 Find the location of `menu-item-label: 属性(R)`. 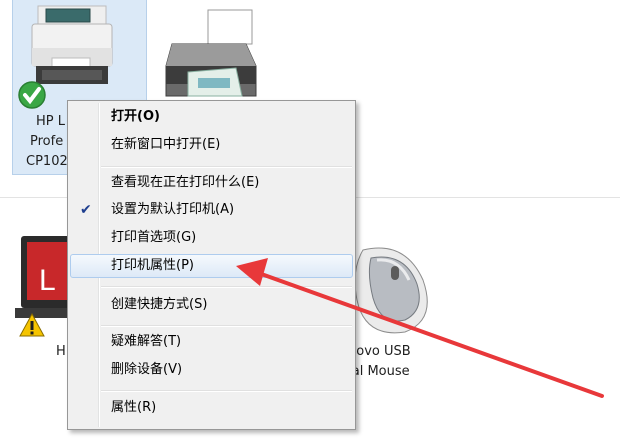

menu-item-label: 属性(R) is located at coordinates (134, 407).